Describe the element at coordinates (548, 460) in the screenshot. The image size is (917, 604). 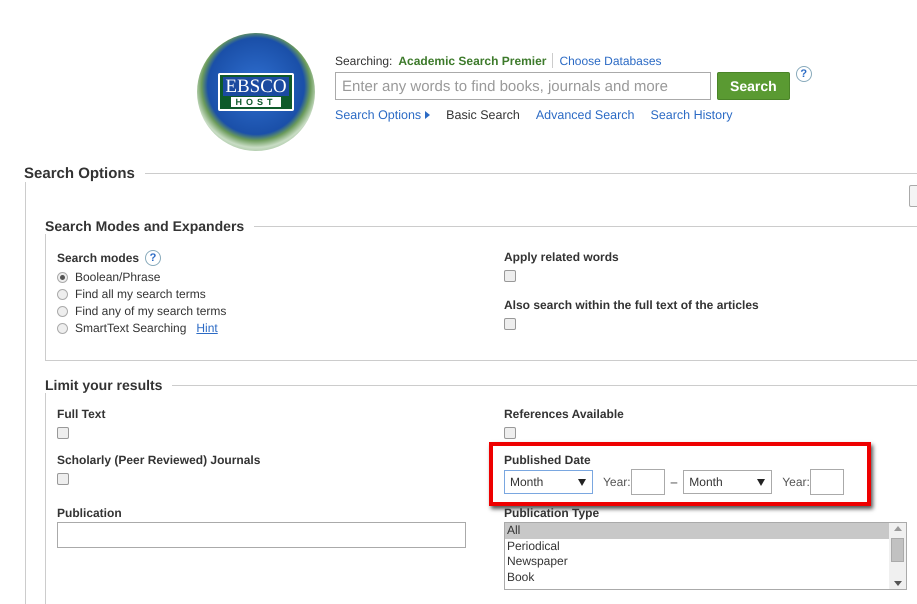
I see `field-label: Published Date` at that location.